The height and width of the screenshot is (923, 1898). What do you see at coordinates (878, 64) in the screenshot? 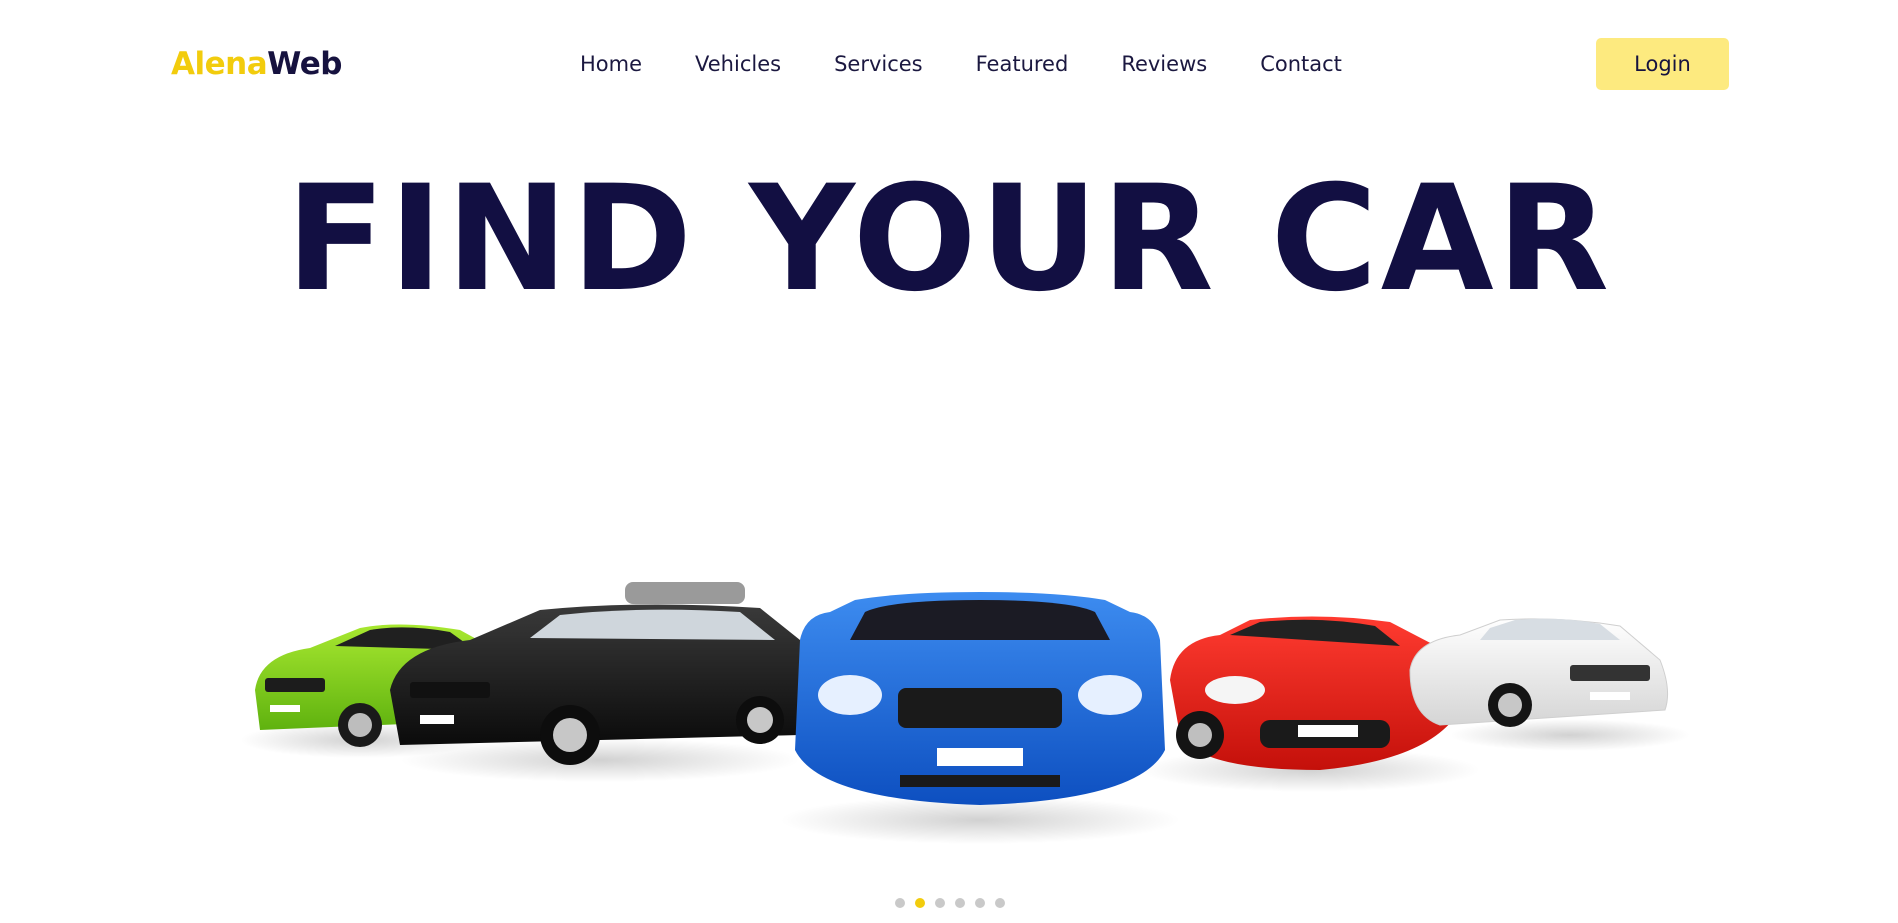
I see `nav-link-services: Services` at bounding box center [878, 64].